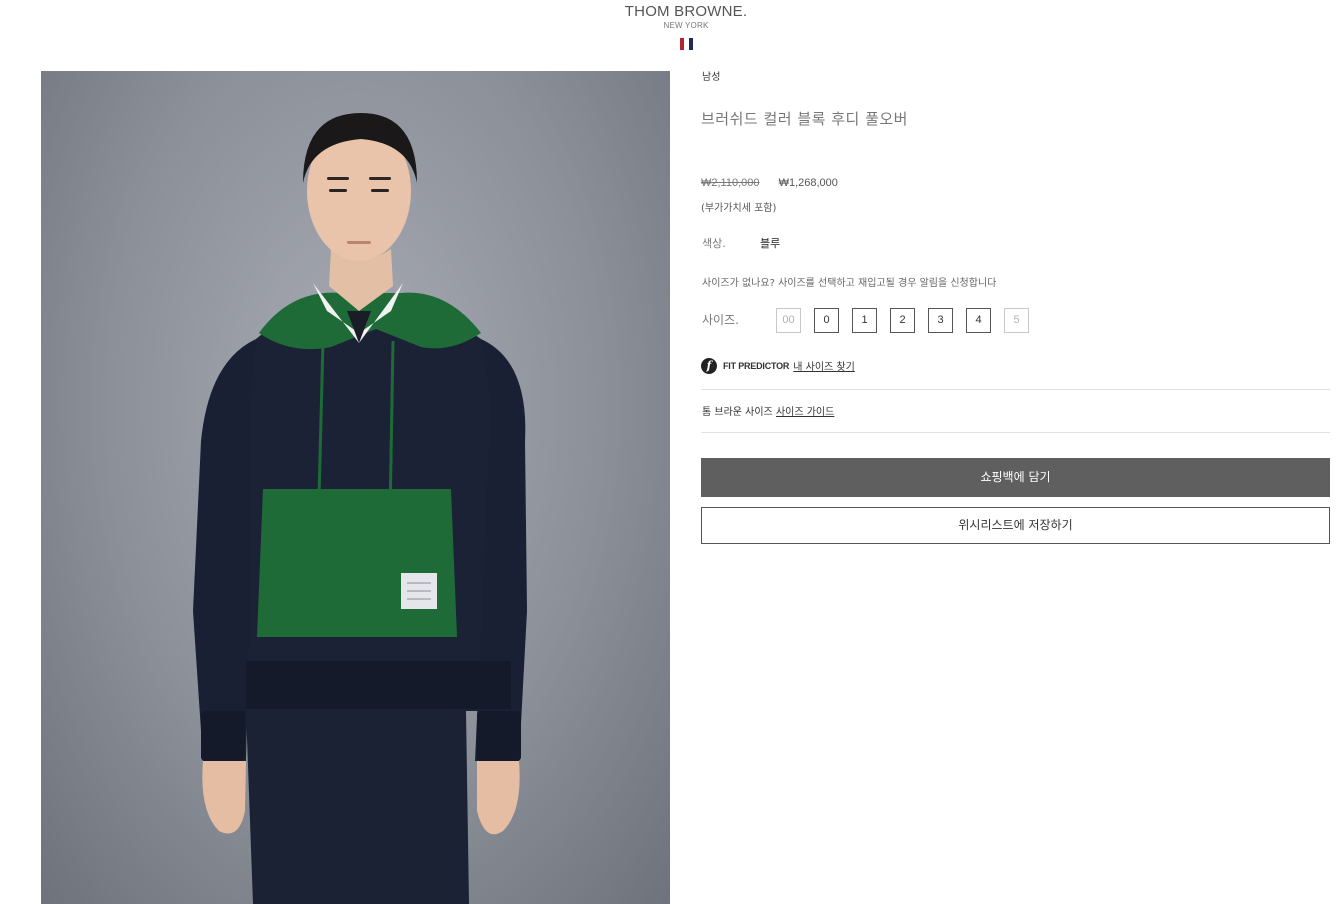 This screenshot has width=1341, height=904. What do you see at coordinates (730, 183) in the screenshot?
I see `price-original: ₩2,110,000` at bounding box center [730, 183].